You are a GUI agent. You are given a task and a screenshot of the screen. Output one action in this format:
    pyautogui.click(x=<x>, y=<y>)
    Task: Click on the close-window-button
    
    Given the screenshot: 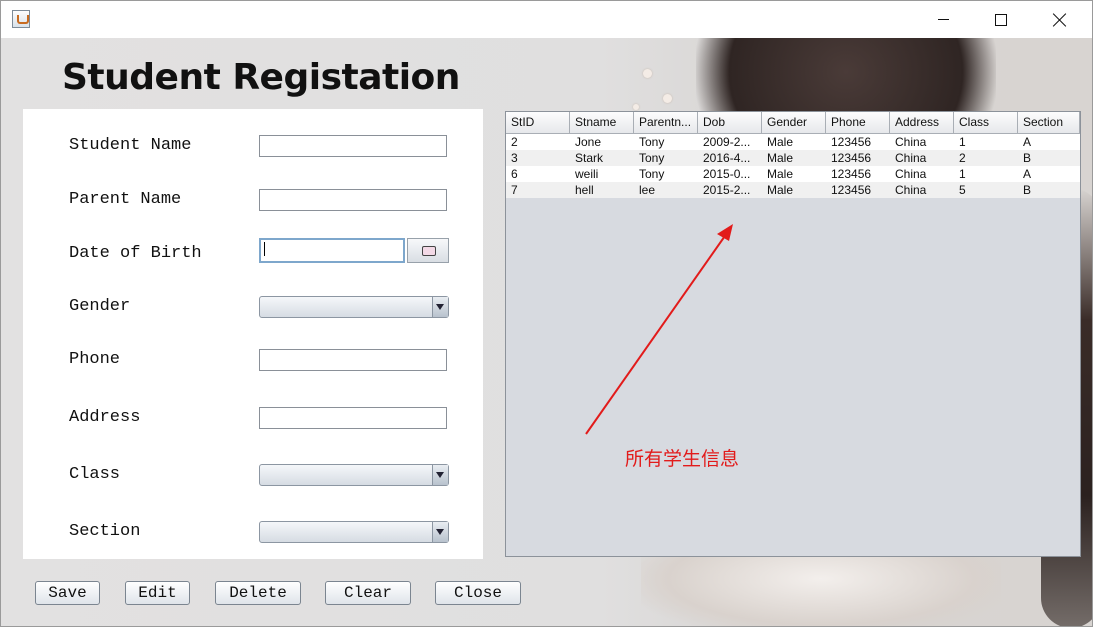 What is the action you would take?
    pyautogui.click(x=1060, y=19)
    